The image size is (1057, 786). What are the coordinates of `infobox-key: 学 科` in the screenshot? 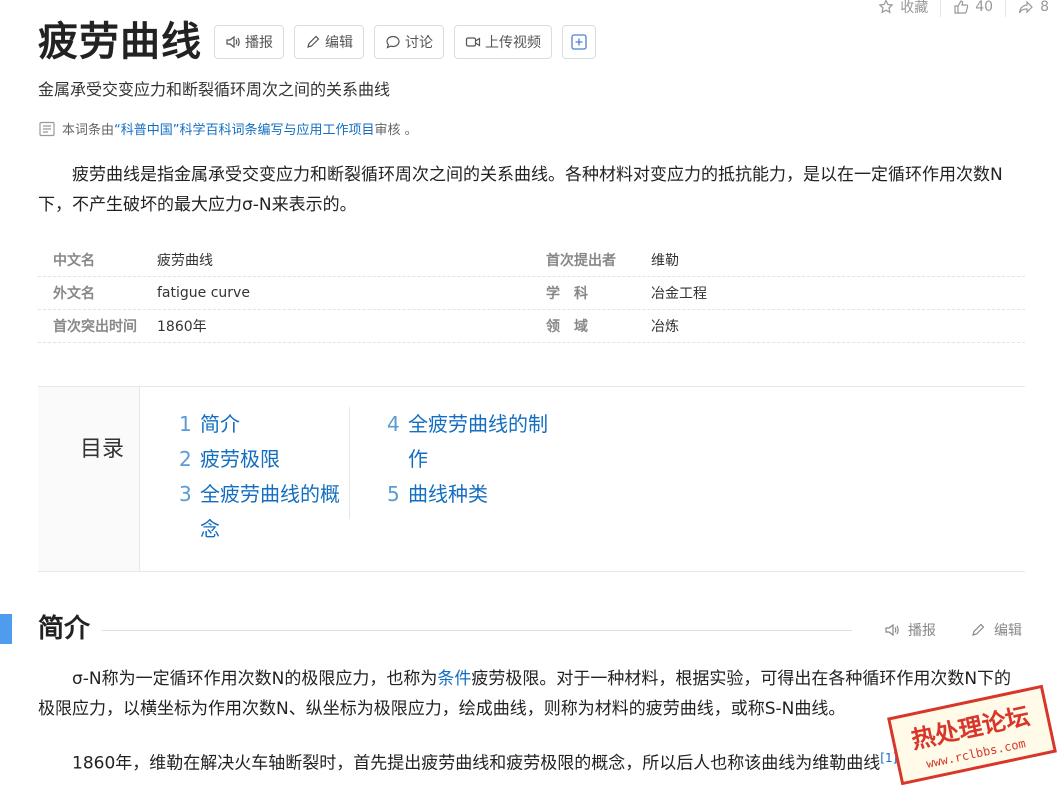 It's located at (567, 294).